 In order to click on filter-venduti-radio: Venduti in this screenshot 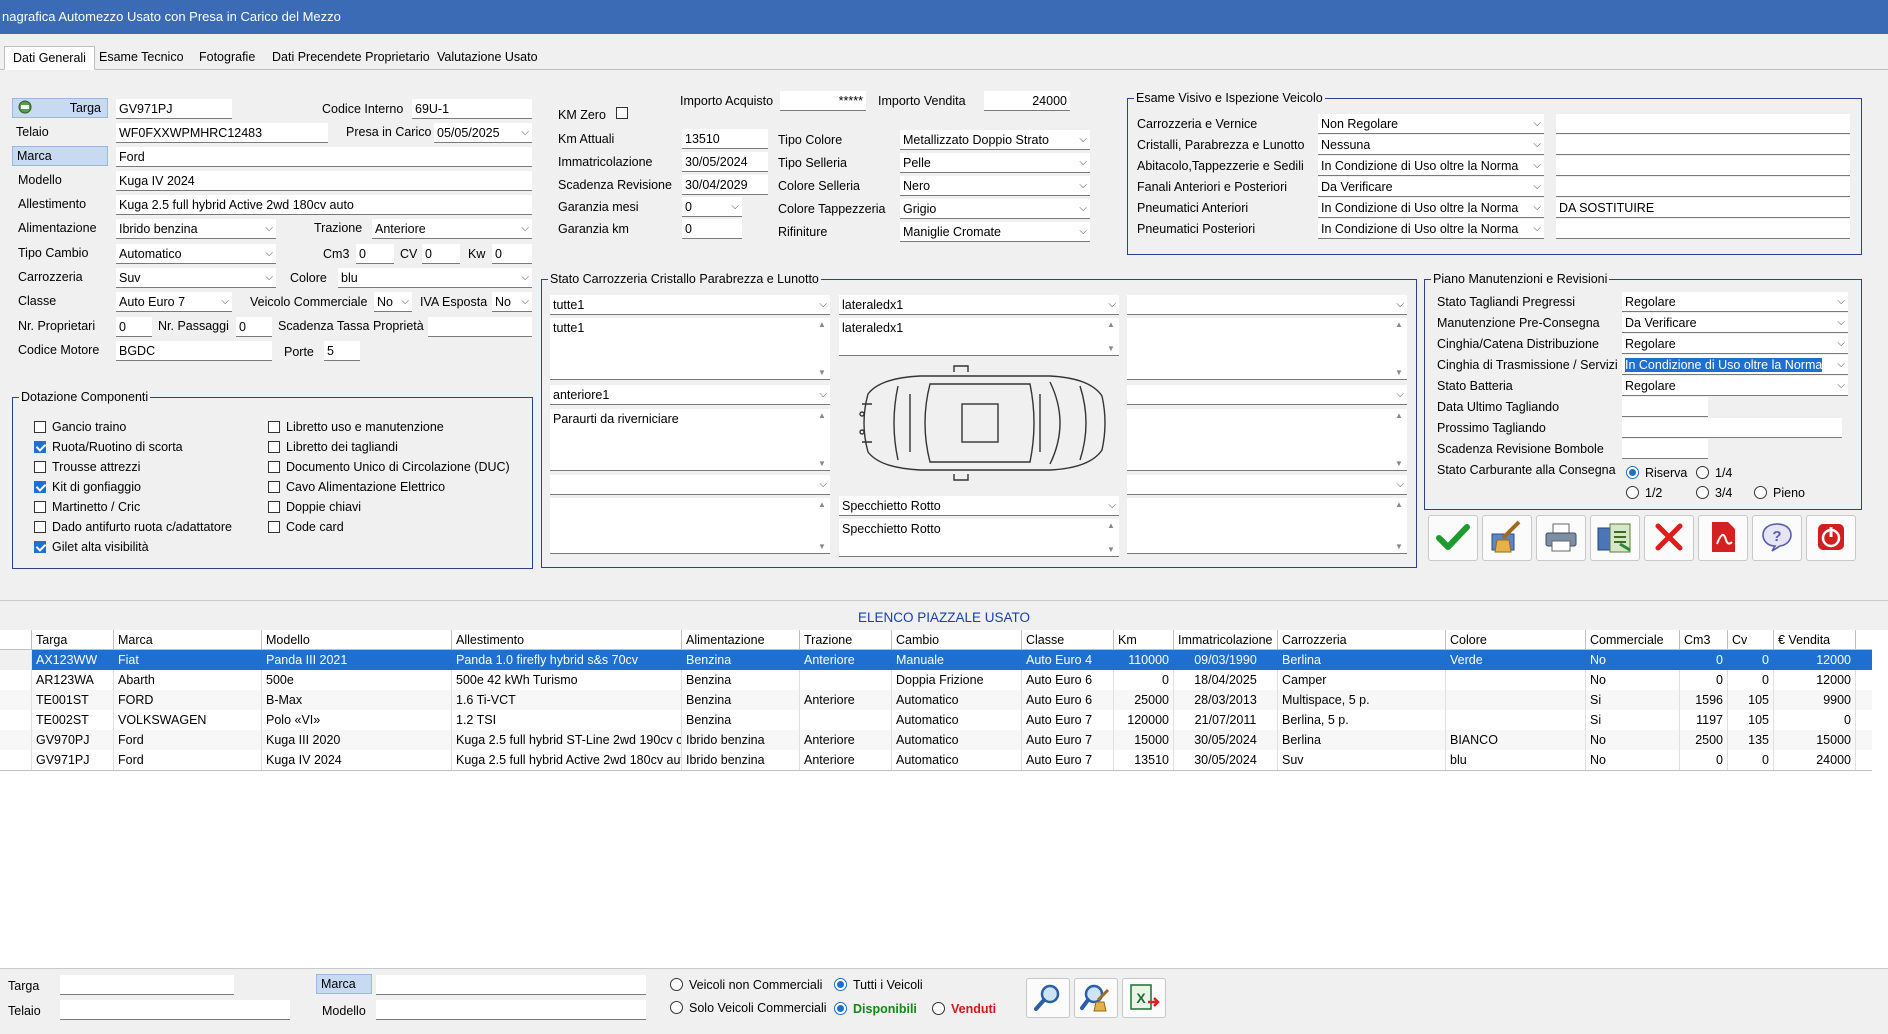, I will do `click(964, 1009)`.